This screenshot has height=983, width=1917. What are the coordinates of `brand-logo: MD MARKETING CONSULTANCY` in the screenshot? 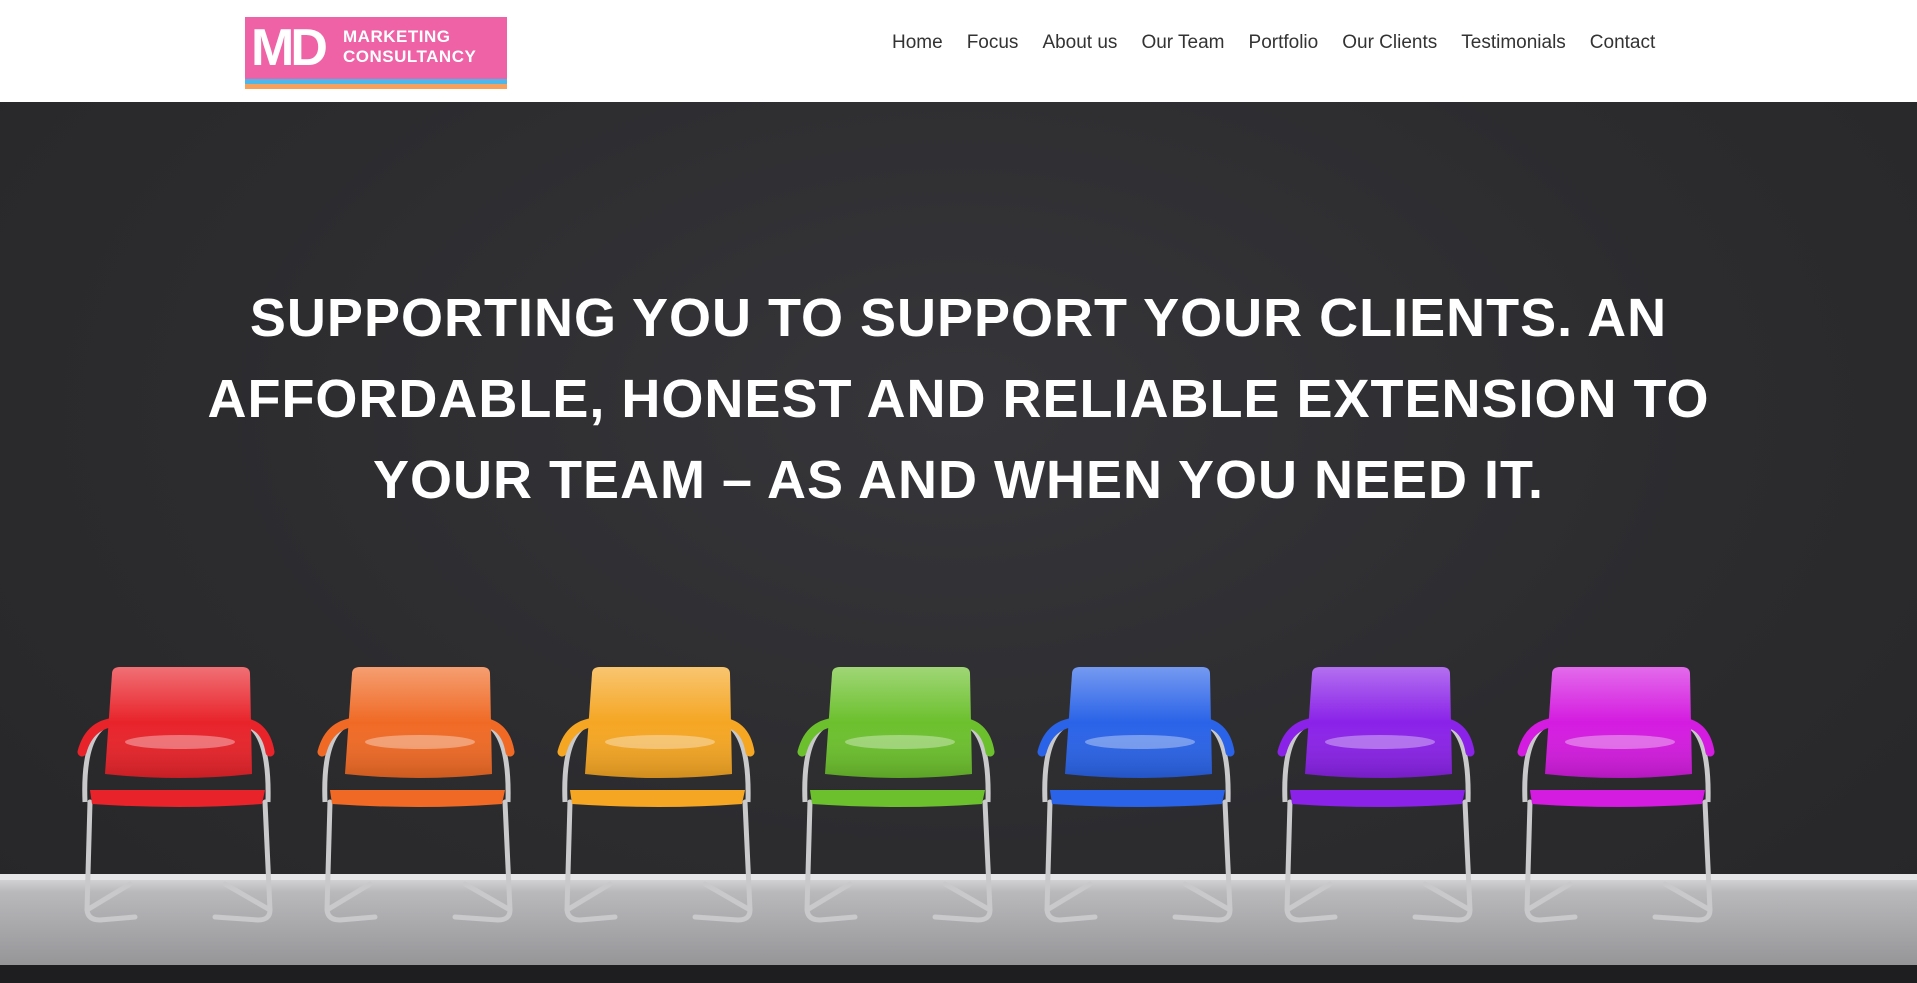 It's located at (376, 53).